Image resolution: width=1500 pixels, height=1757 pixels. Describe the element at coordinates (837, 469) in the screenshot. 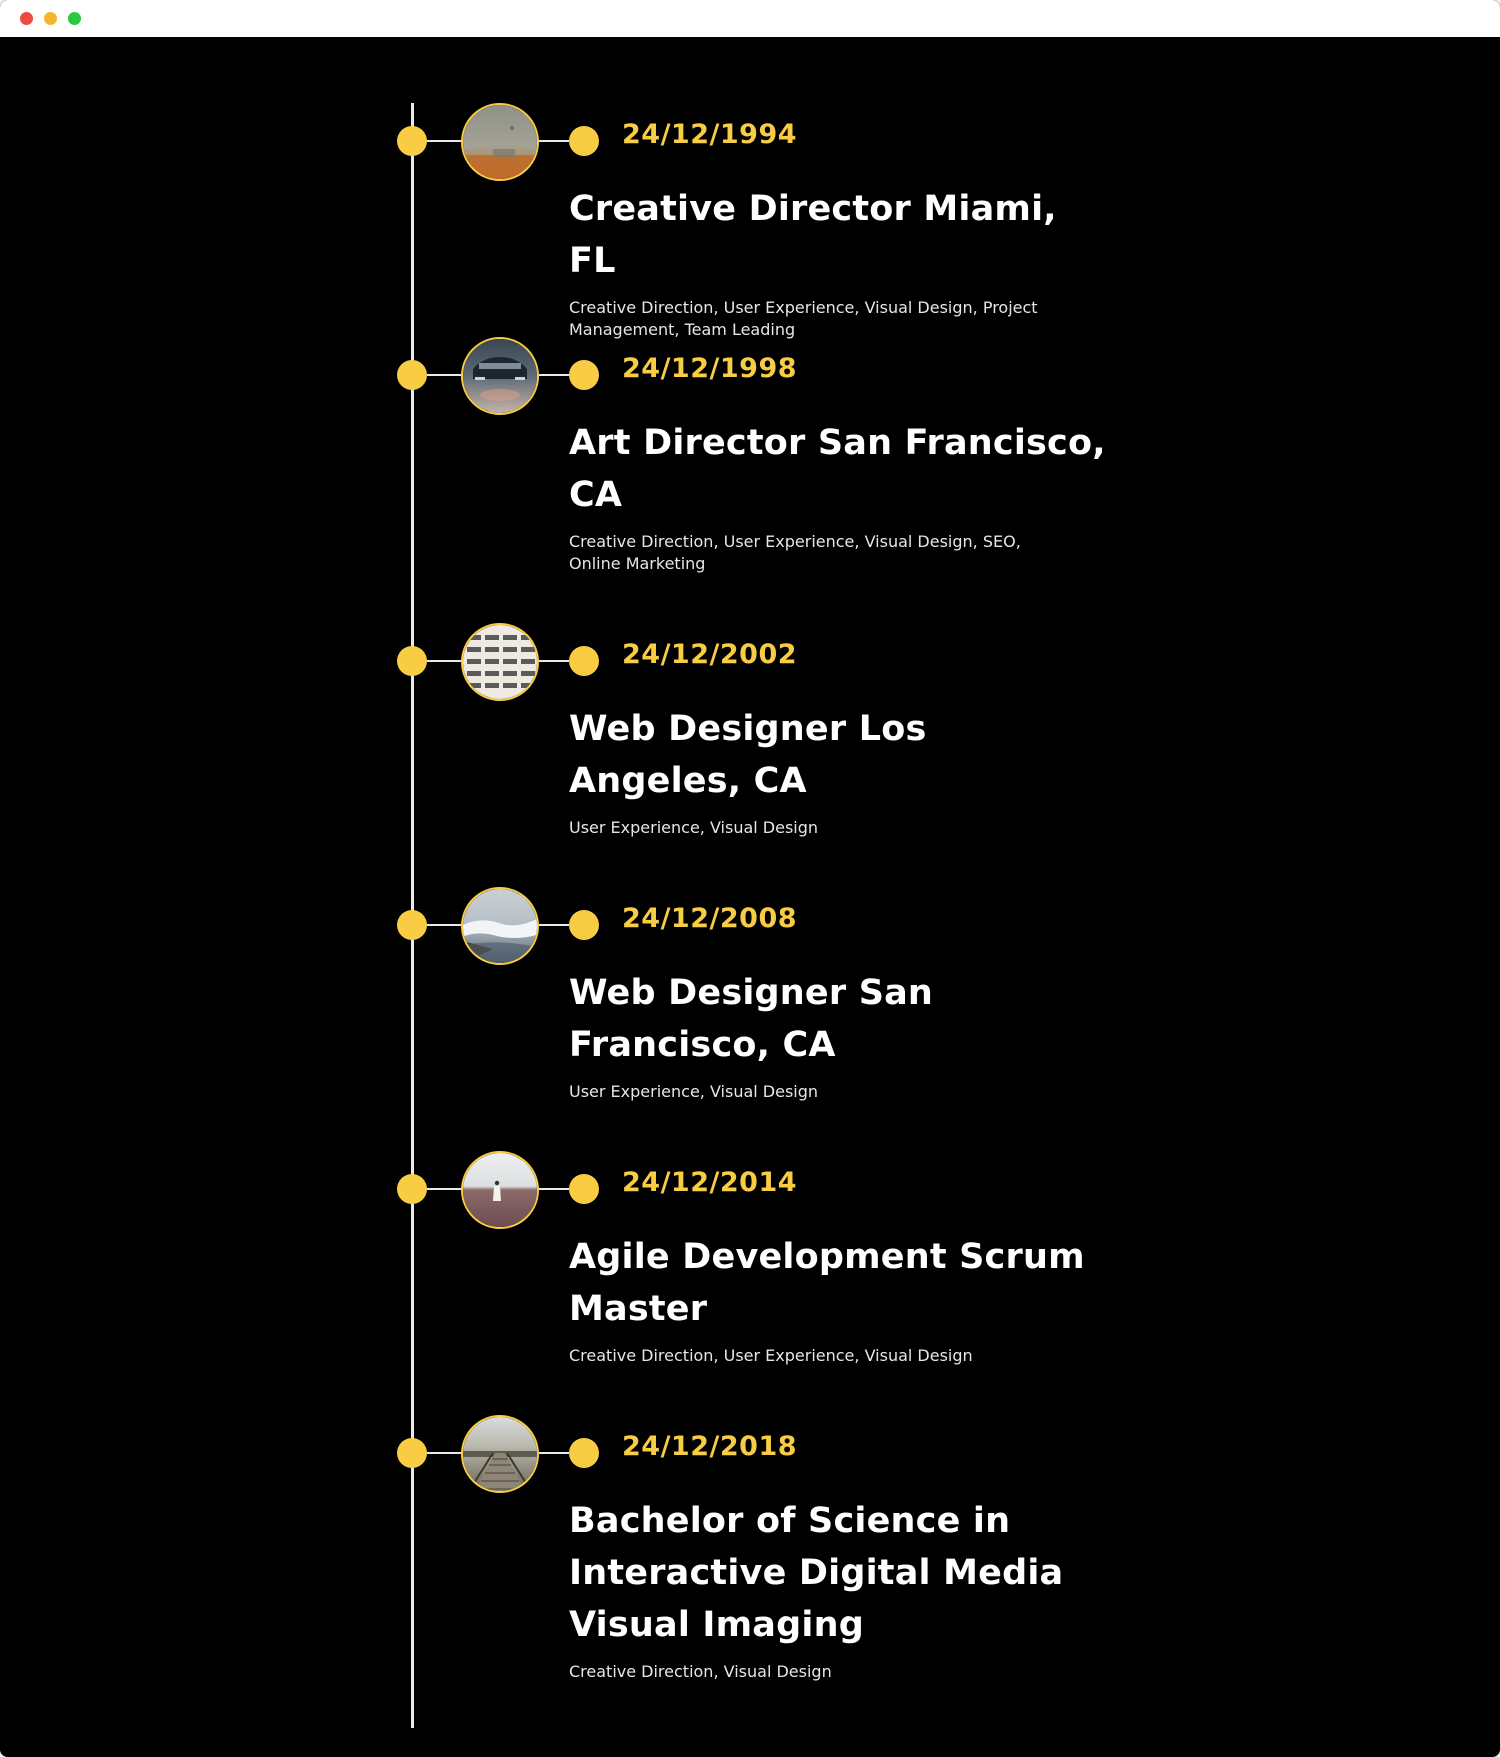

I see `entry-title: Art Director San Francisco, CA` at that location.